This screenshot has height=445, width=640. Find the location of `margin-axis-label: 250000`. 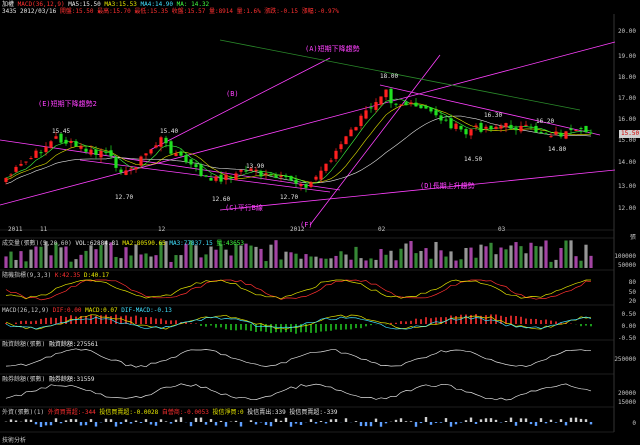

margin-axis-label: 250000 is located at coordinates (625, 359).